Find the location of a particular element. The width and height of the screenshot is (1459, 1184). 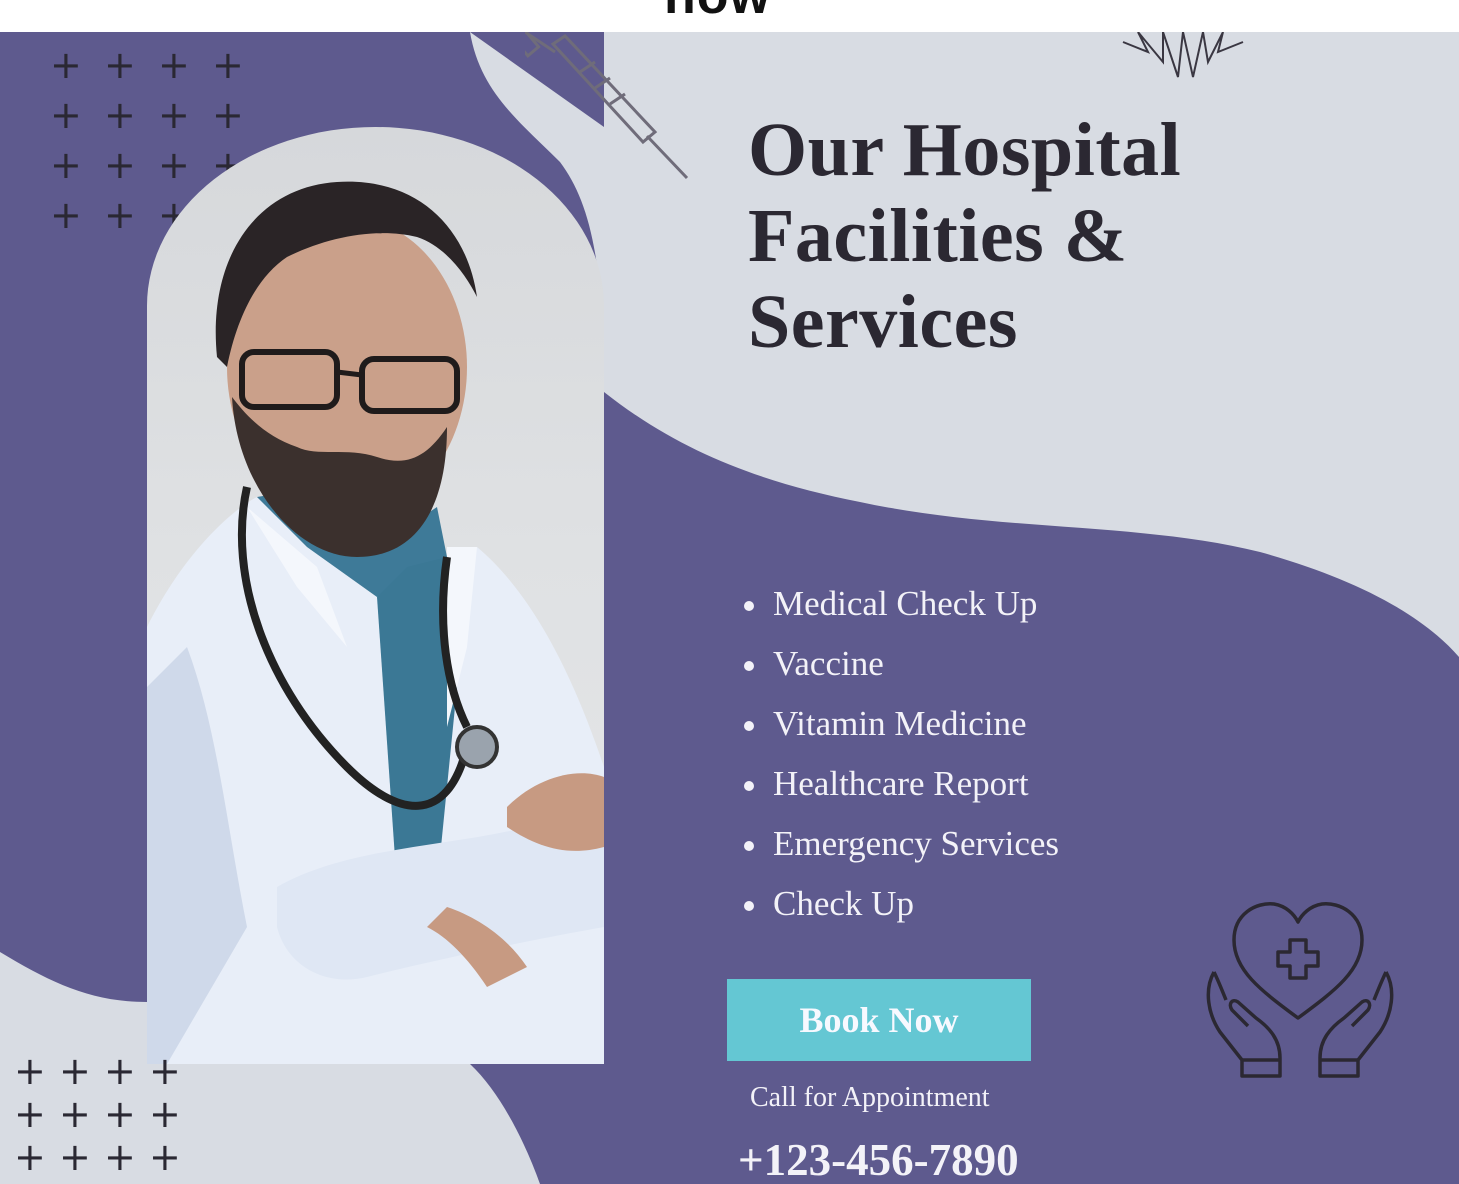

top-strip: now is located at coordinates (729, 16).